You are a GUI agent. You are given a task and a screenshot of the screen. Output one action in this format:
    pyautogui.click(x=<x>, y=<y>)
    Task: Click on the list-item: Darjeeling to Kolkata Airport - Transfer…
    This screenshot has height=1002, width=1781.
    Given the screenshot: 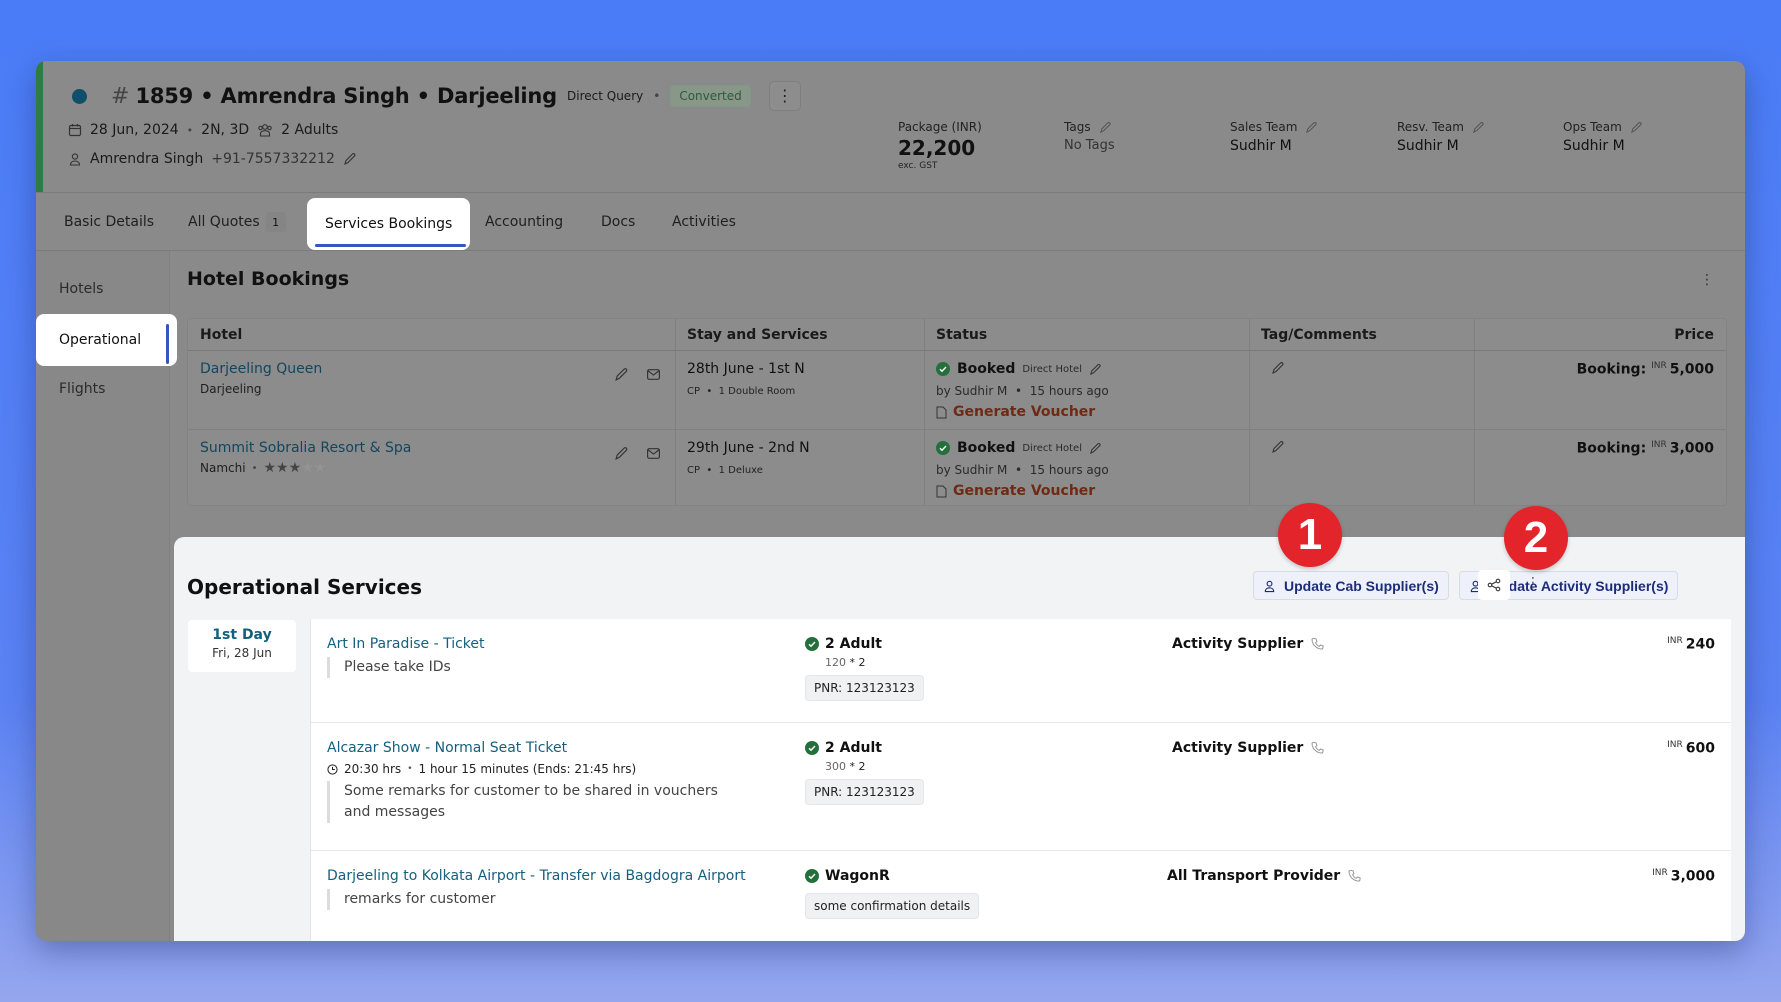 What is the action you would take?
    pyautogui.click(x=1021, y=896)
    